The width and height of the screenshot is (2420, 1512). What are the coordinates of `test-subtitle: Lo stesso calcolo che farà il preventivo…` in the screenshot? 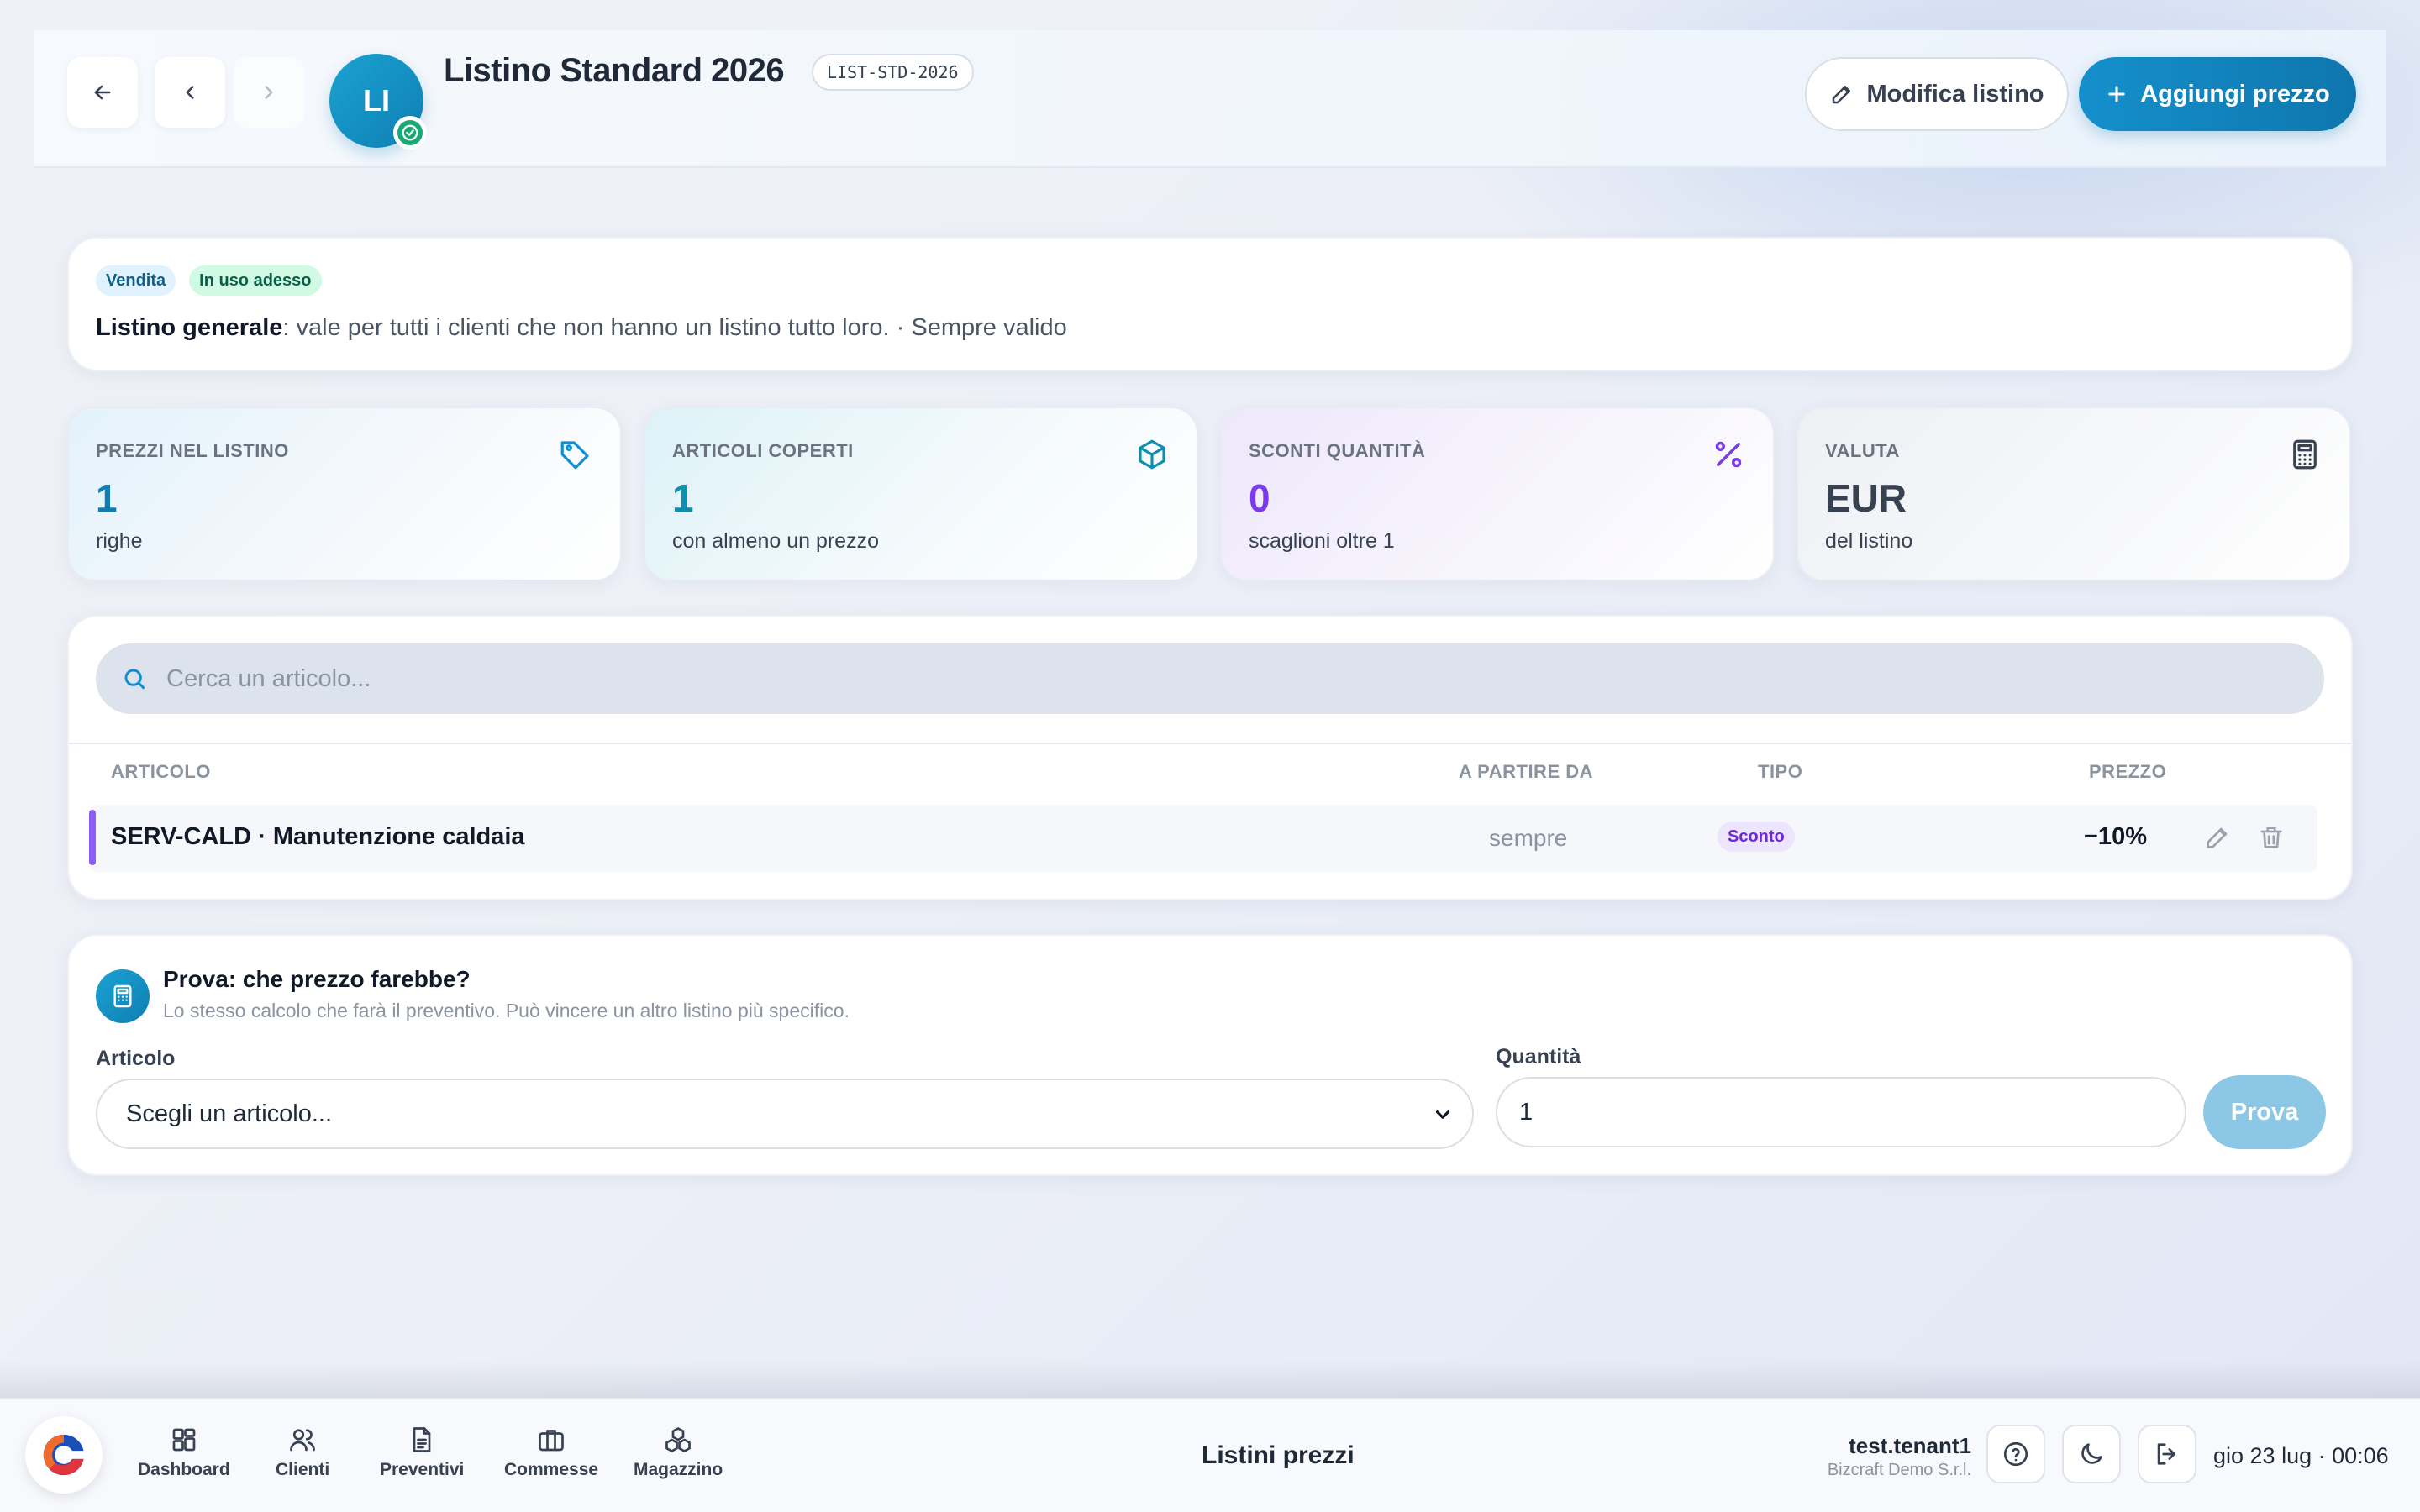 It's located at (507, 1010).